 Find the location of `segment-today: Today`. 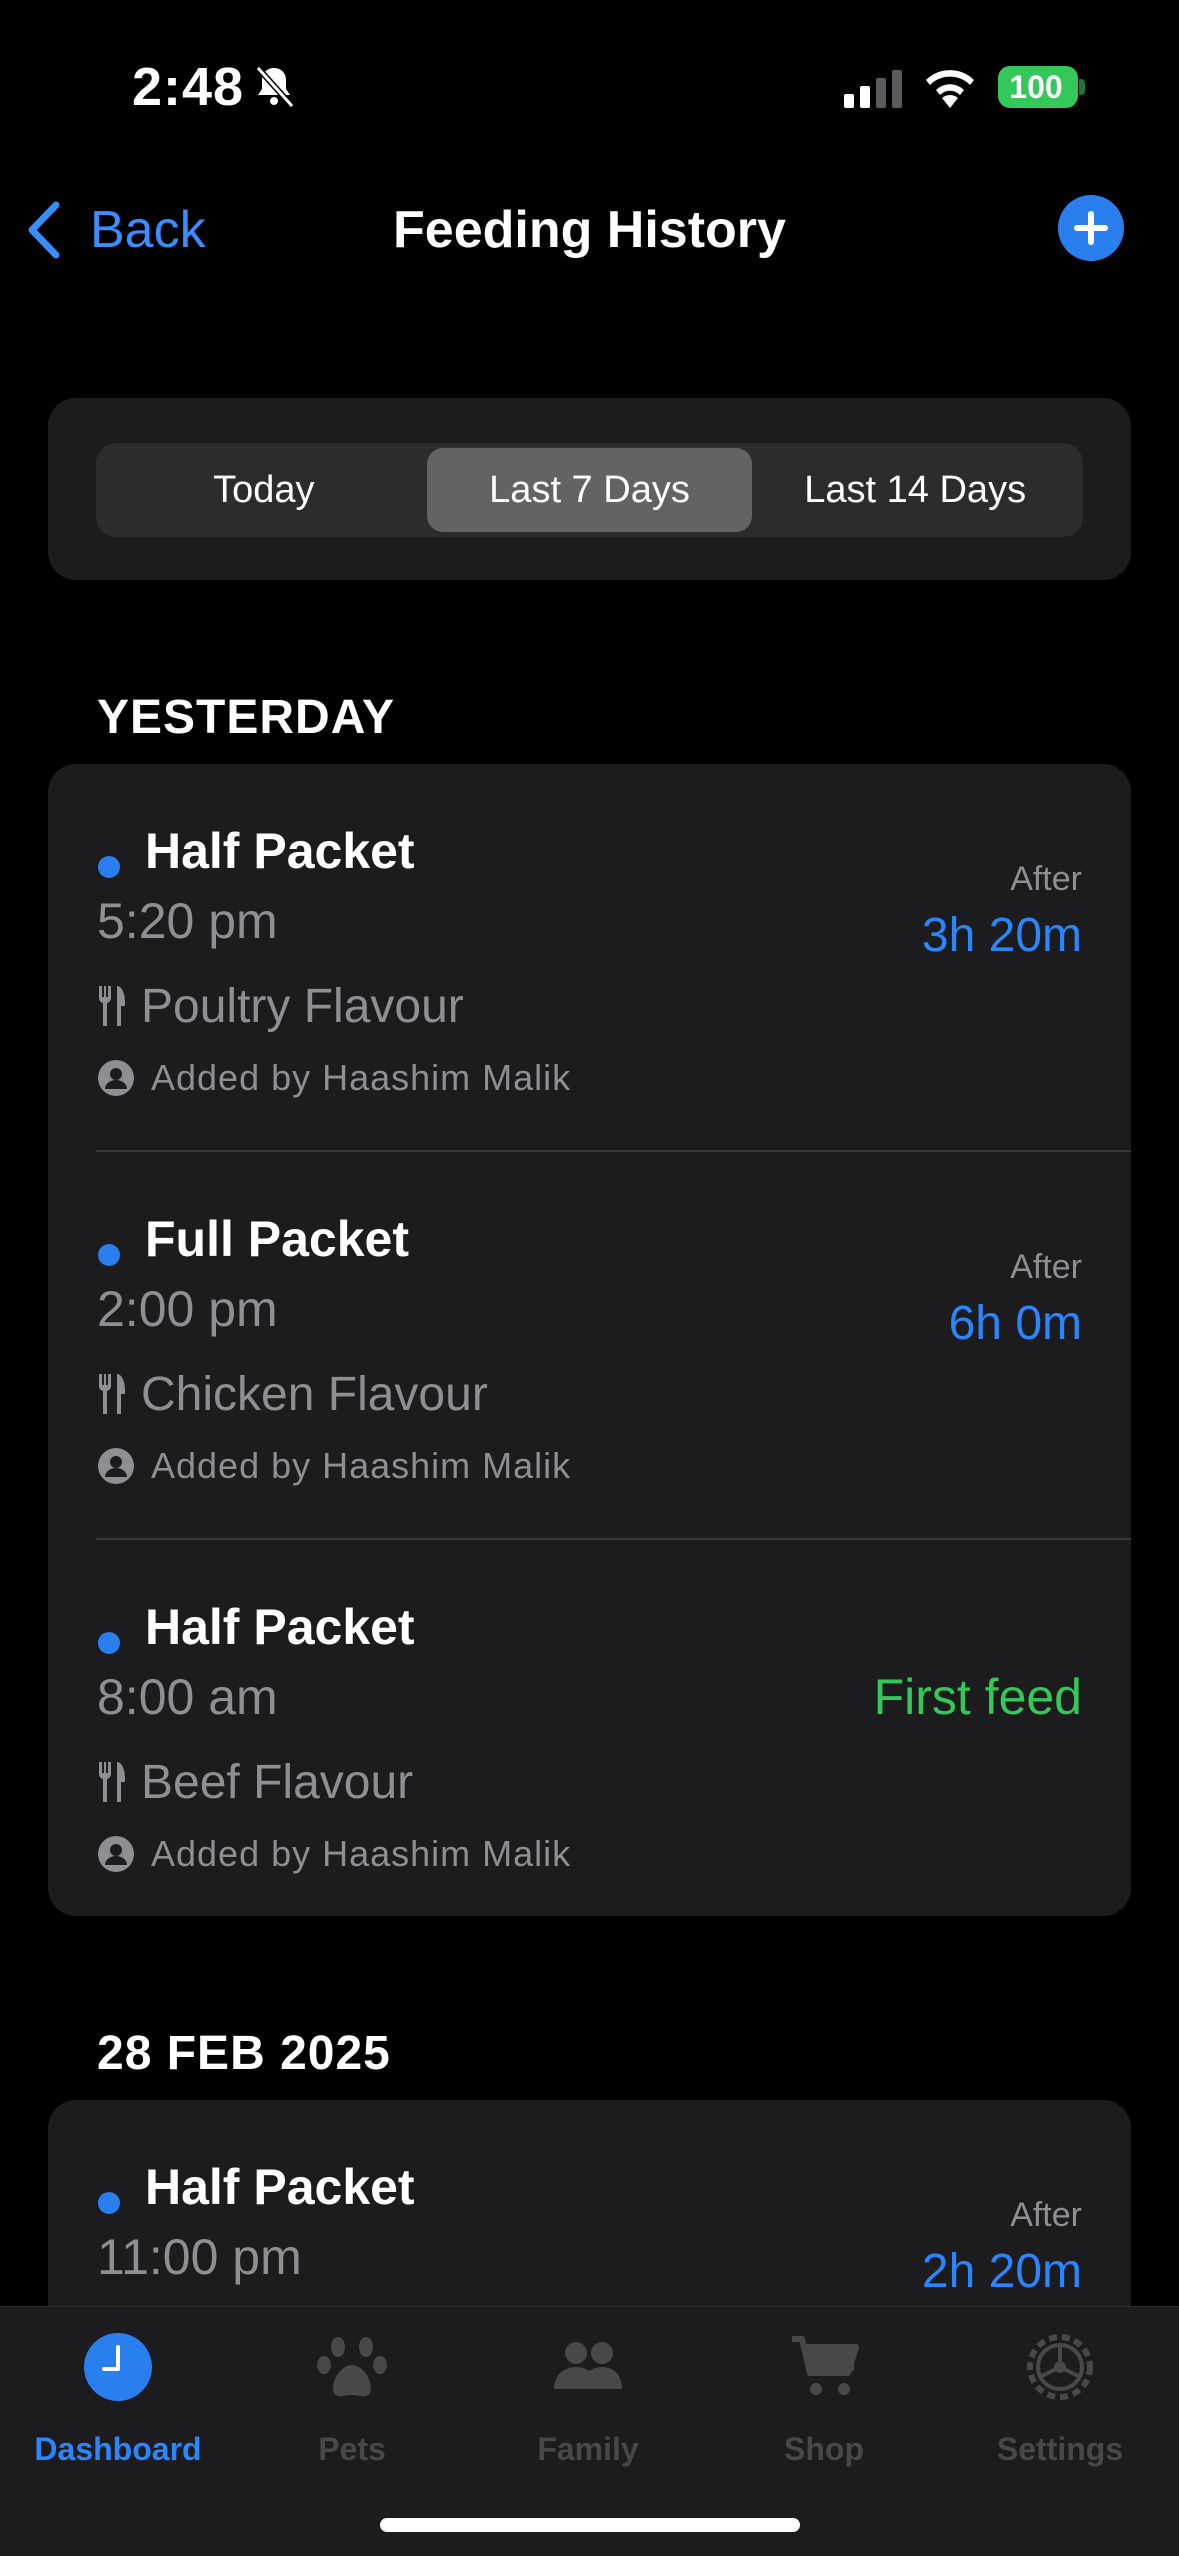

segment-today: Today is located at coordinates (264, 490).